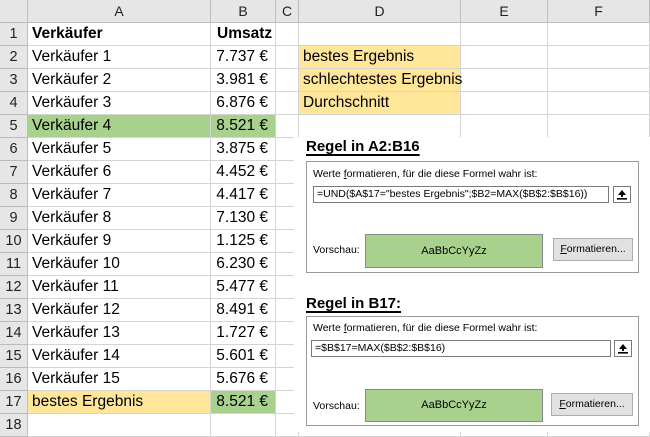  I want to click on seller-name-cell: Verkäufer 15, so click(119, 379).